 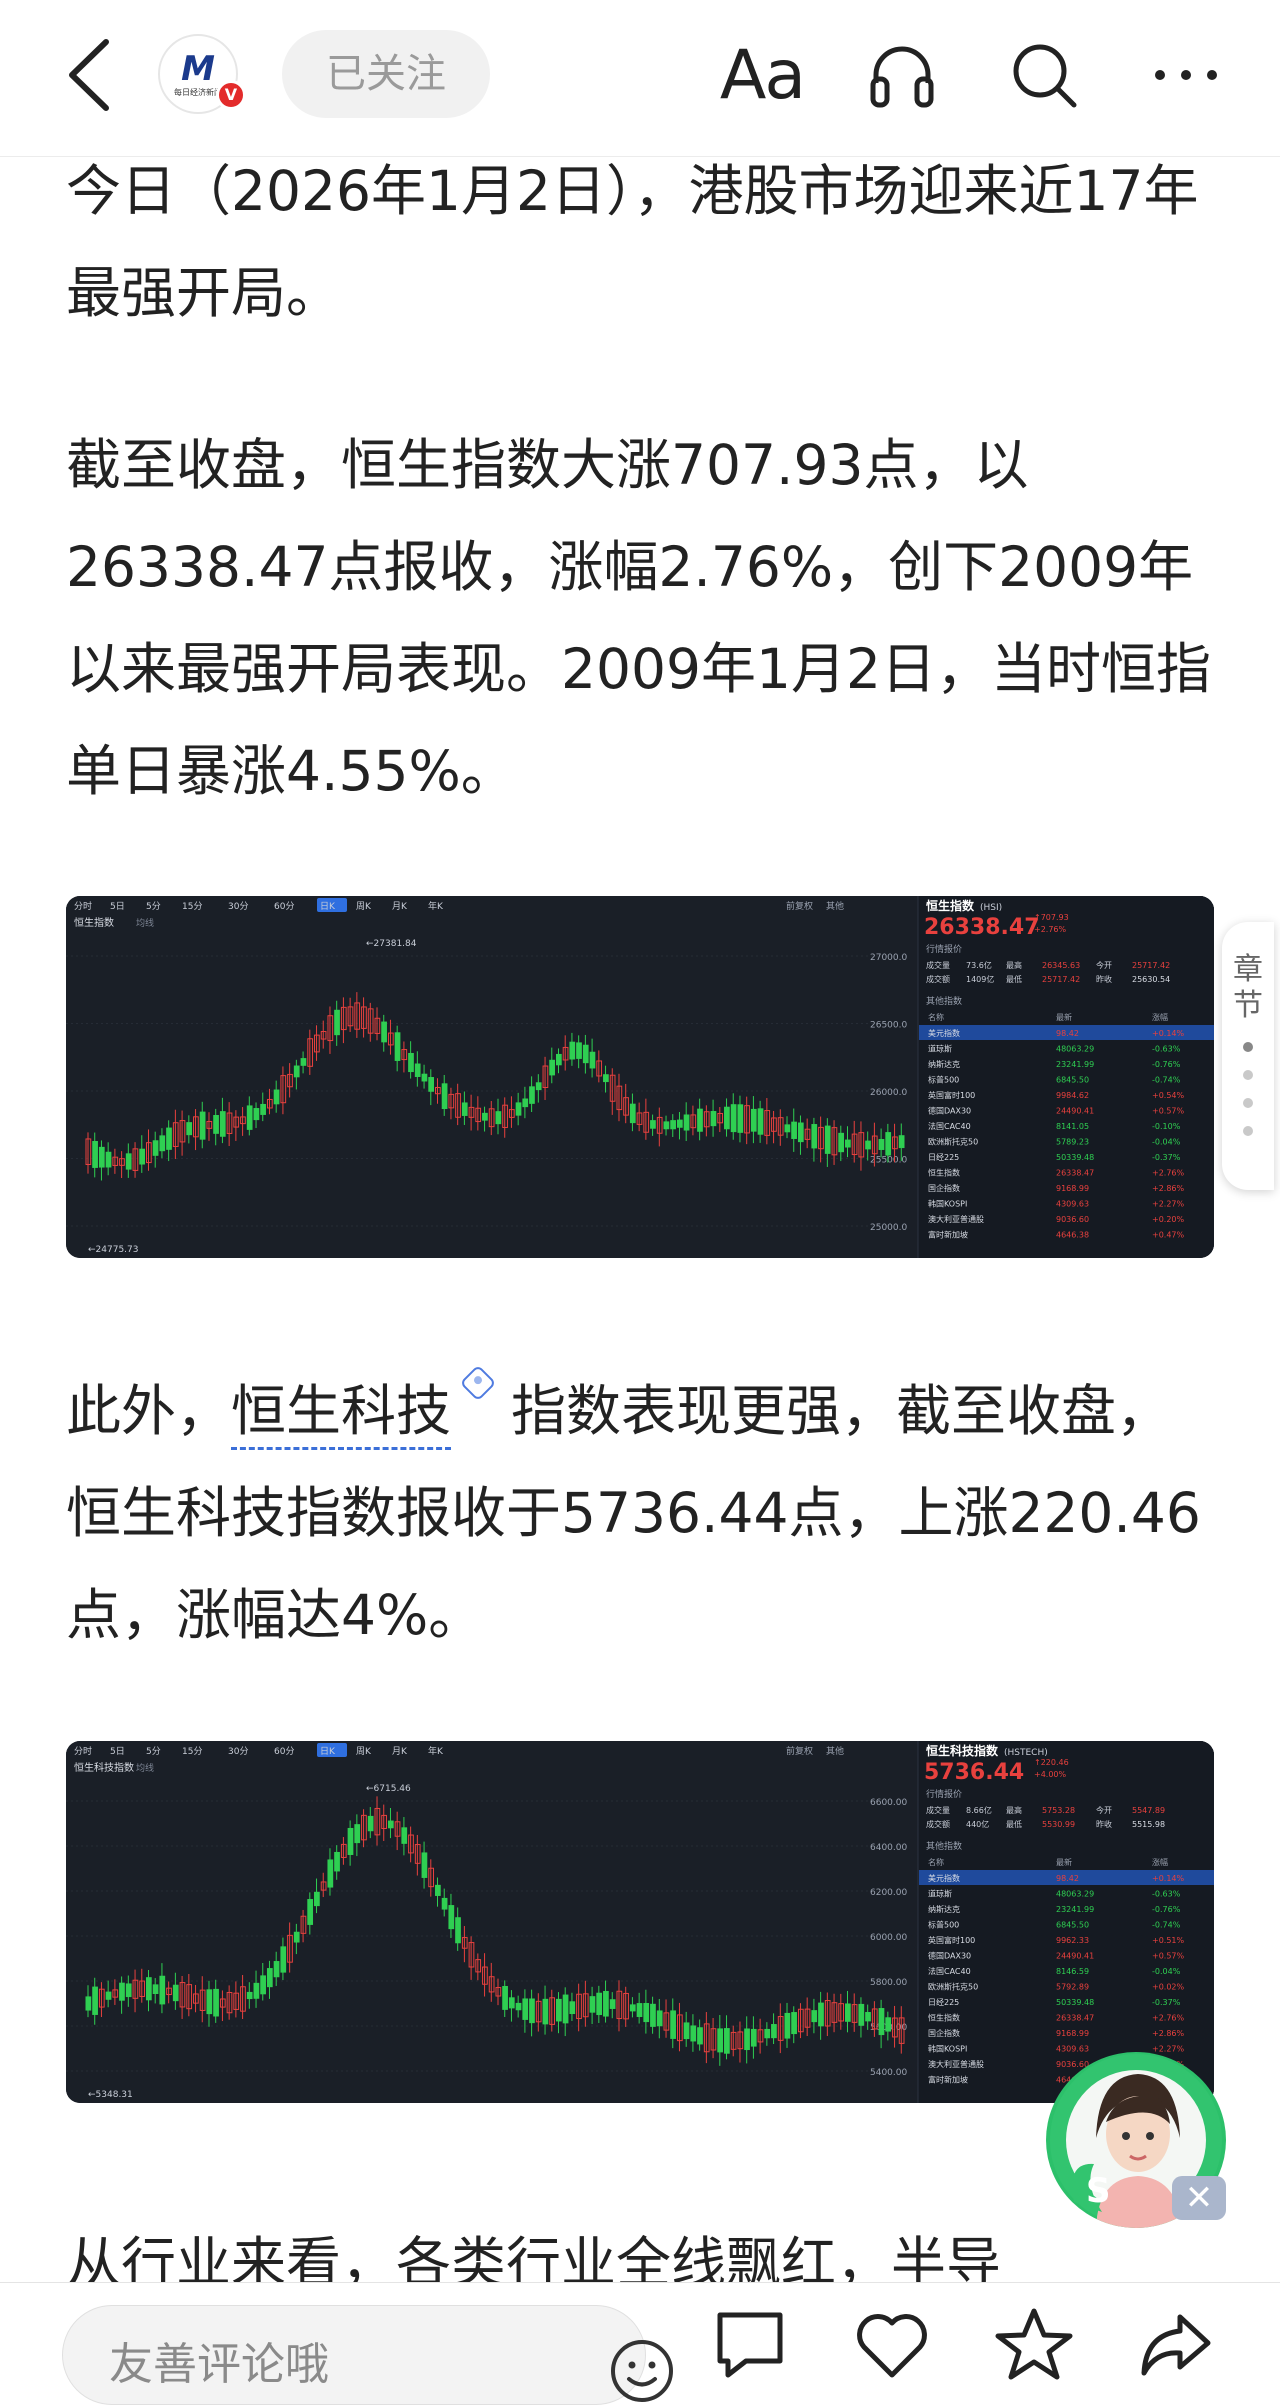 I want to click on index-value-cell: 8141.05, so click(x=1072, y=1126).